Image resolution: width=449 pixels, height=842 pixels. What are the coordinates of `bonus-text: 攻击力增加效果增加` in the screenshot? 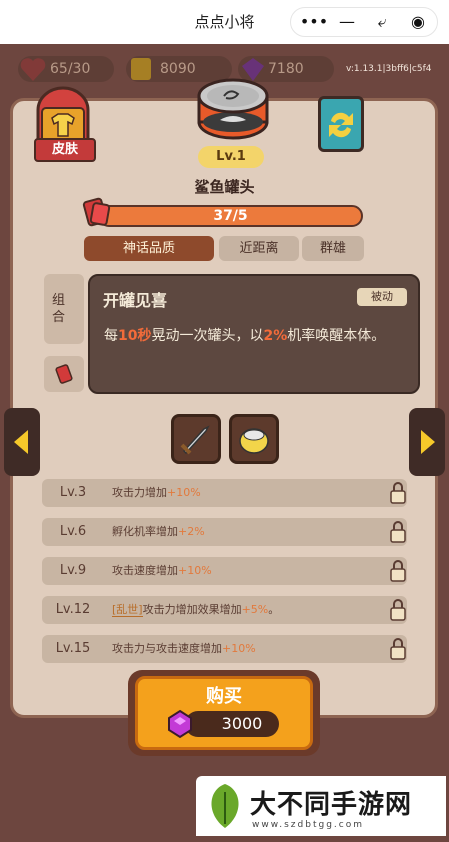 It's located at (192, 609).